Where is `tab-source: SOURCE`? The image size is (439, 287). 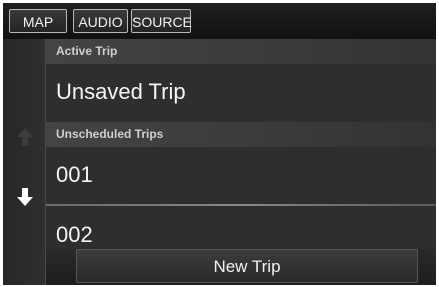 tab-source: SOURCE is located at coordinates (161, 21).